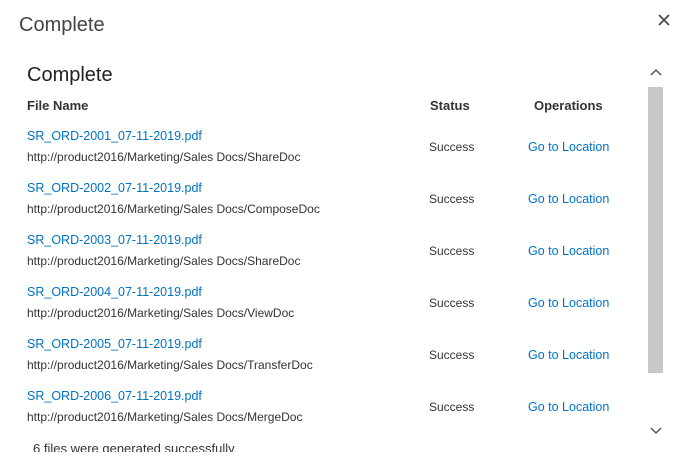 The image size is (685, 464). I want to click on vertical-scrollbar, so click(655, 253).